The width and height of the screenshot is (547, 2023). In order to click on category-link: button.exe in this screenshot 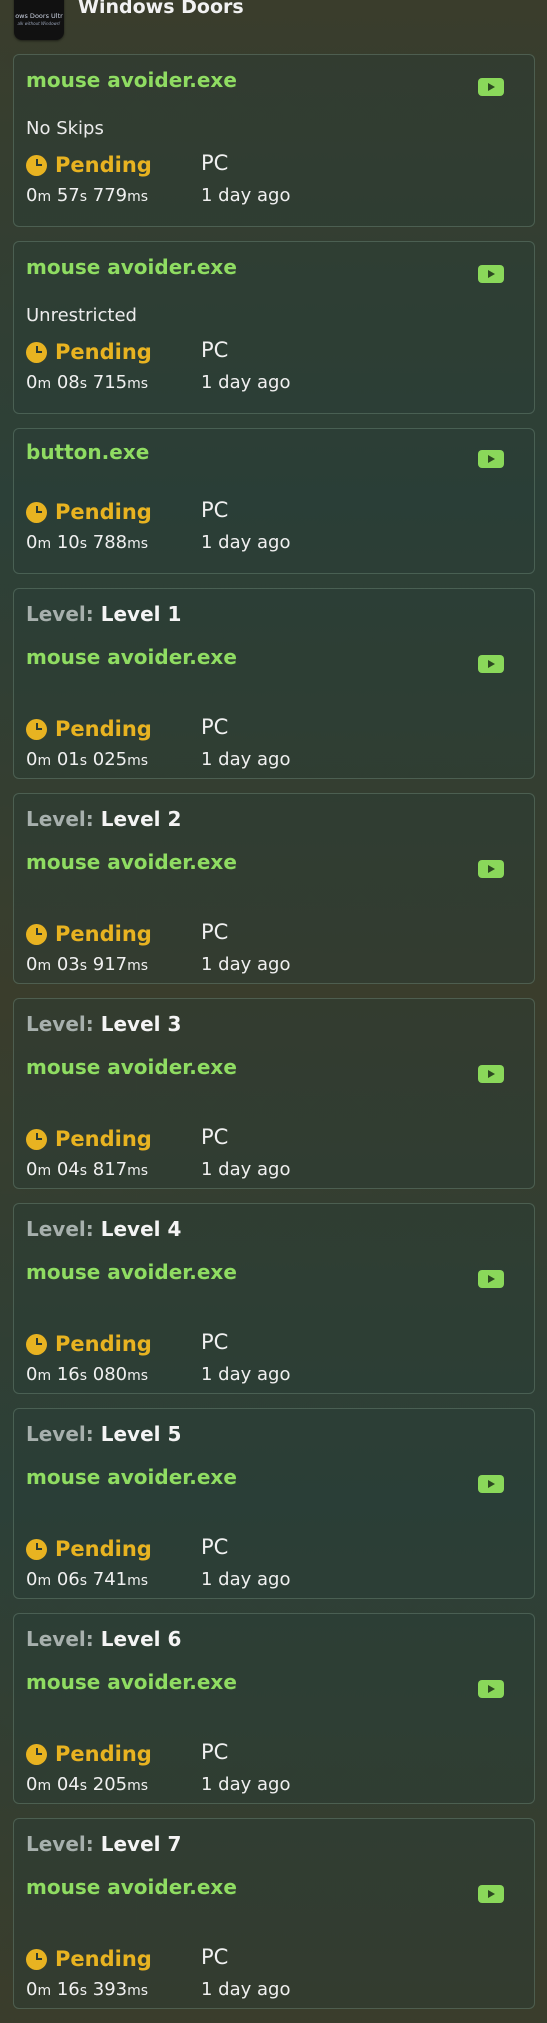, I will do `click(87, 452)`.